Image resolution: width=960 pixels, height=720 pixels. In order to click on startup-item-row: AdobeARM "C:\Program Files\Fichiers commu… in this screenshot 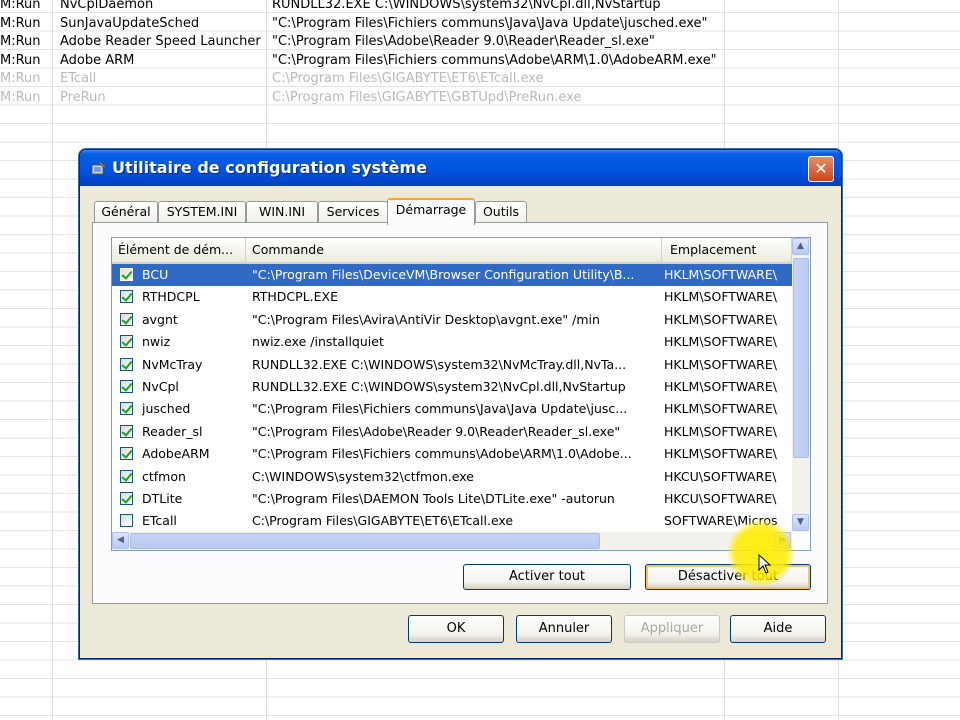, I will do `click(452, 454)`.